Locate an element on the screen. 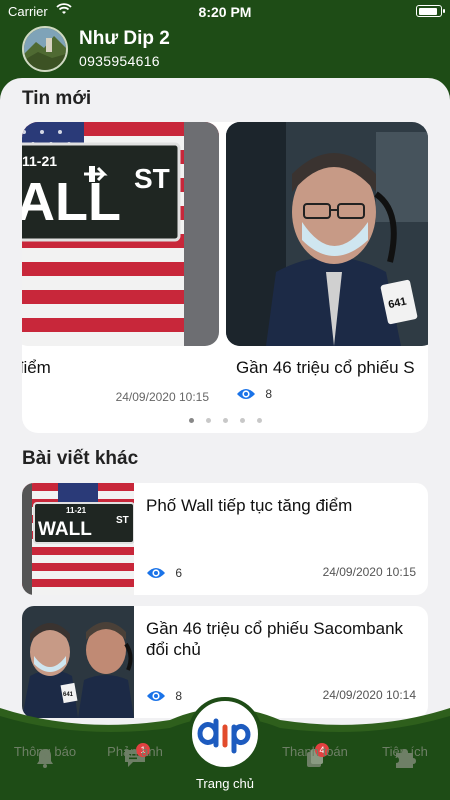  svg-text: WALL is located at coordinates (65, 529).